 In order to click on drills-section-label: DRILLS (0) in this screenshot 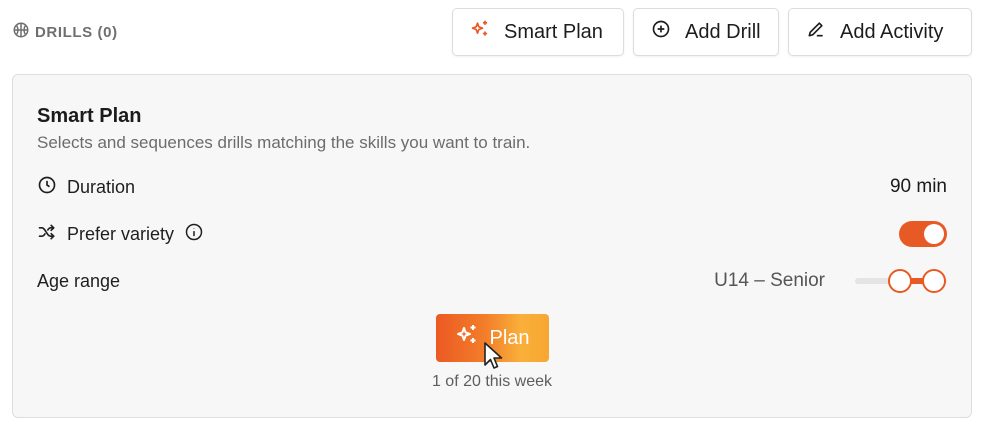, I will do `click(65, 32)`.